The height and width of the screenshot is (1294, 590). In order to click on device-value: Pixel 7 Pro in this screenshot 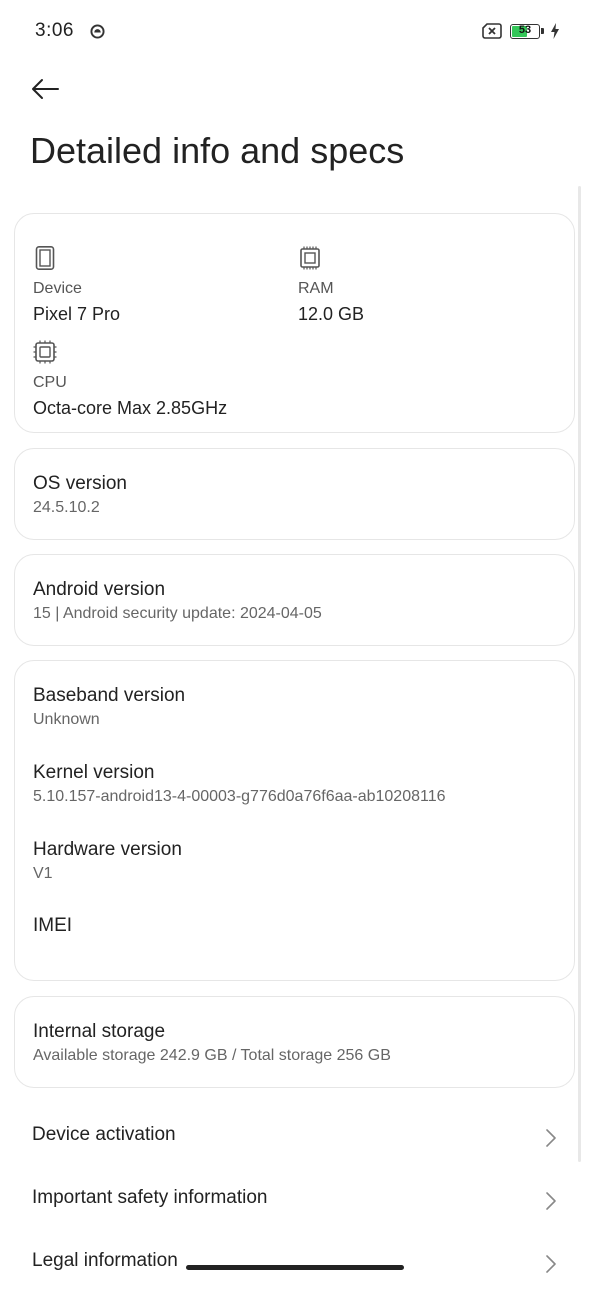, I will do `click(77, 314)`.